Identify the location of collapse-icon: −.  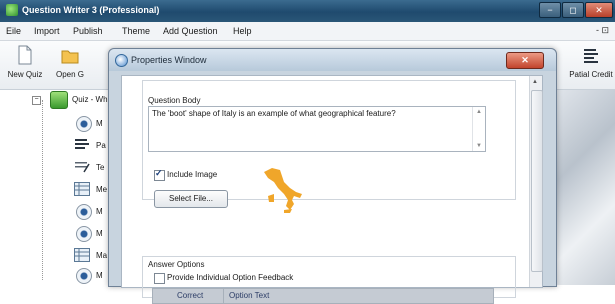
(36, 100).